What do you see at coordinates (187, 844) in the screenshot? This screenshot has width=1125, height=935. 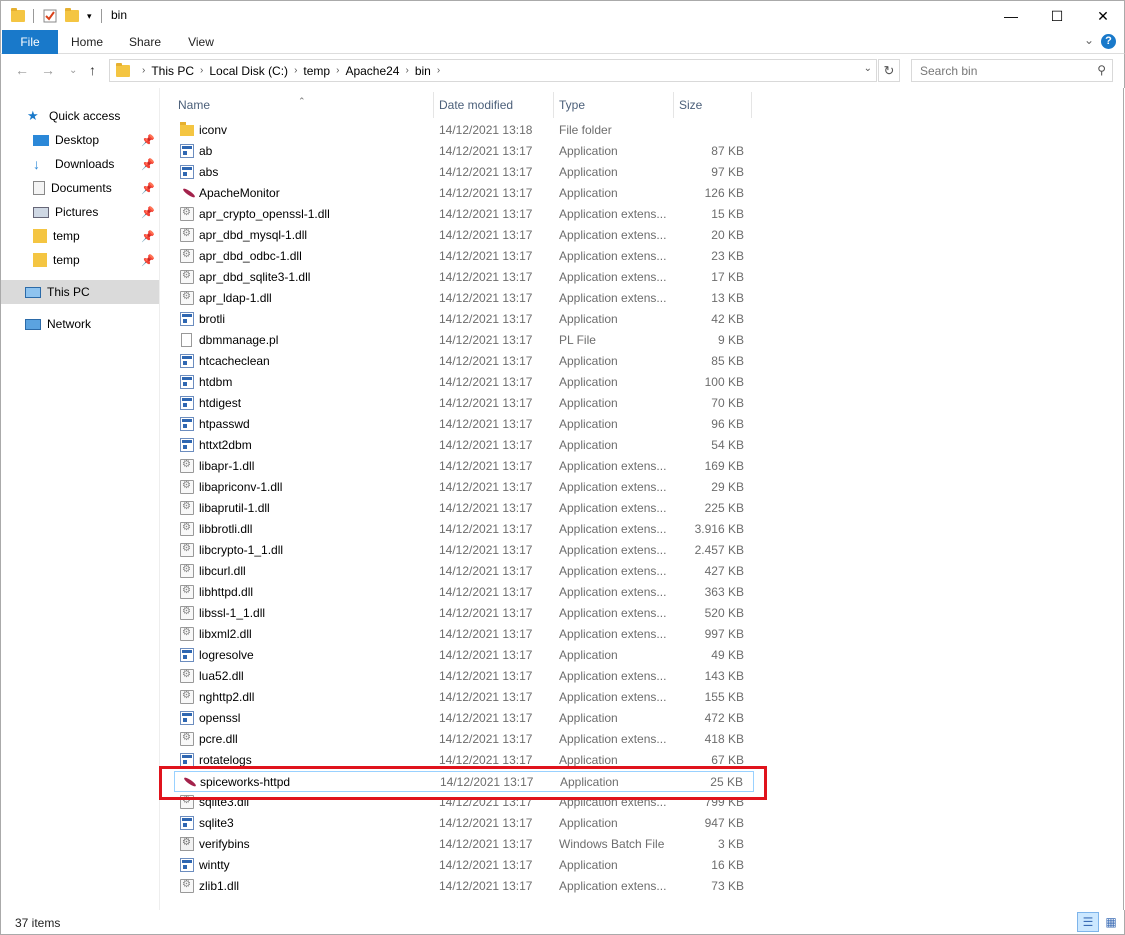 I see `batch-file-icon` at bounding box center [187, 844].